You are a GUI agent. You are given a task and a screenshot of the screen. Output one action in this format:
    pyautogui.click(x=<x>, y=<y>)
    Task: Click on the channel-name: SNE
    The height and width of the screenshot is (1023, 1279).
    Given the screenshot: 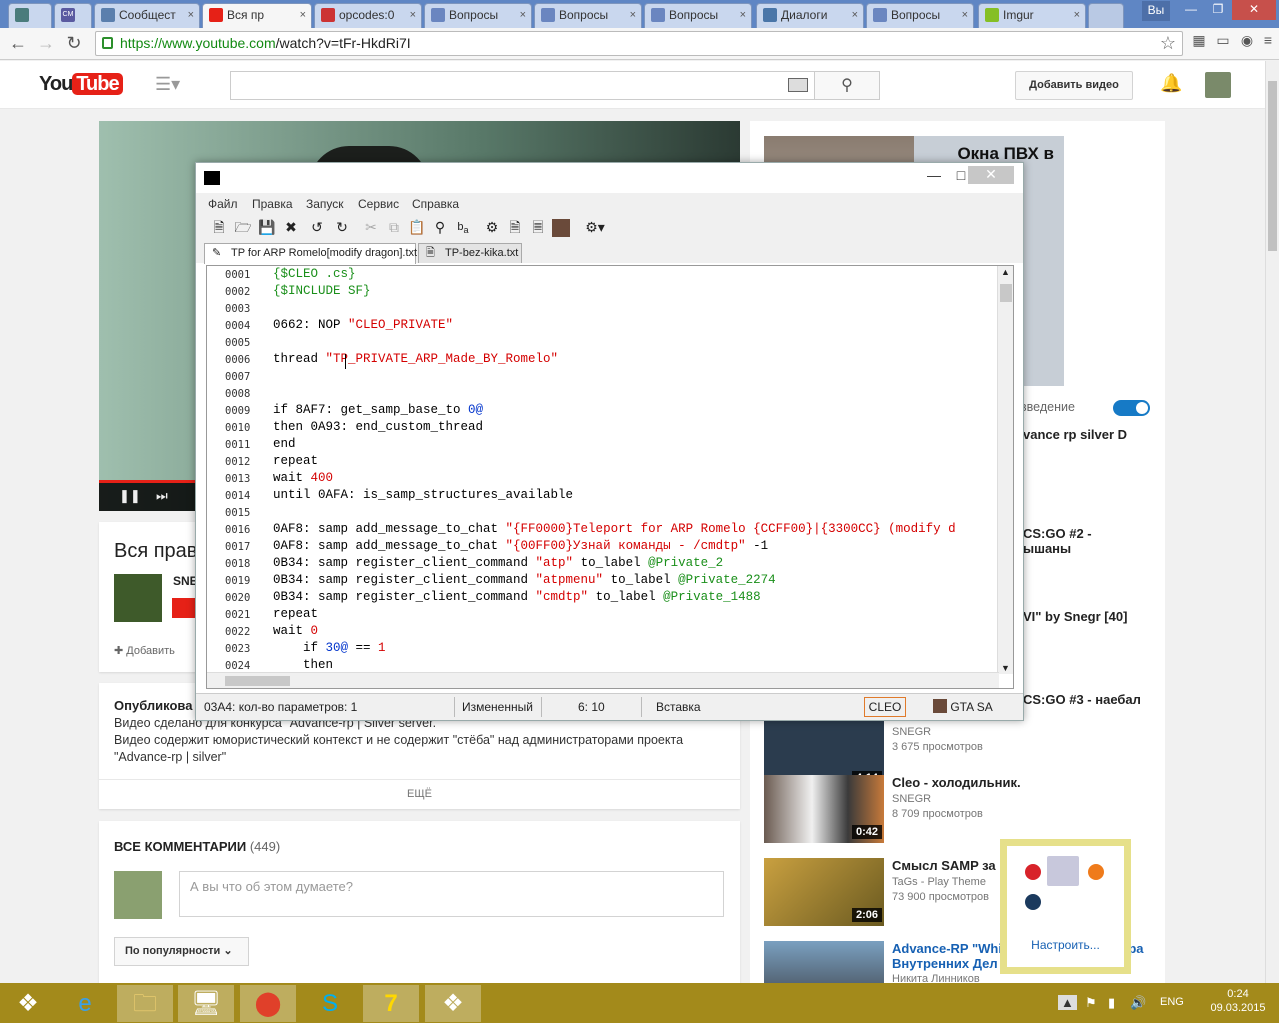 What is the action you would take?
    pyautogui.click(x=185, y=581)
    